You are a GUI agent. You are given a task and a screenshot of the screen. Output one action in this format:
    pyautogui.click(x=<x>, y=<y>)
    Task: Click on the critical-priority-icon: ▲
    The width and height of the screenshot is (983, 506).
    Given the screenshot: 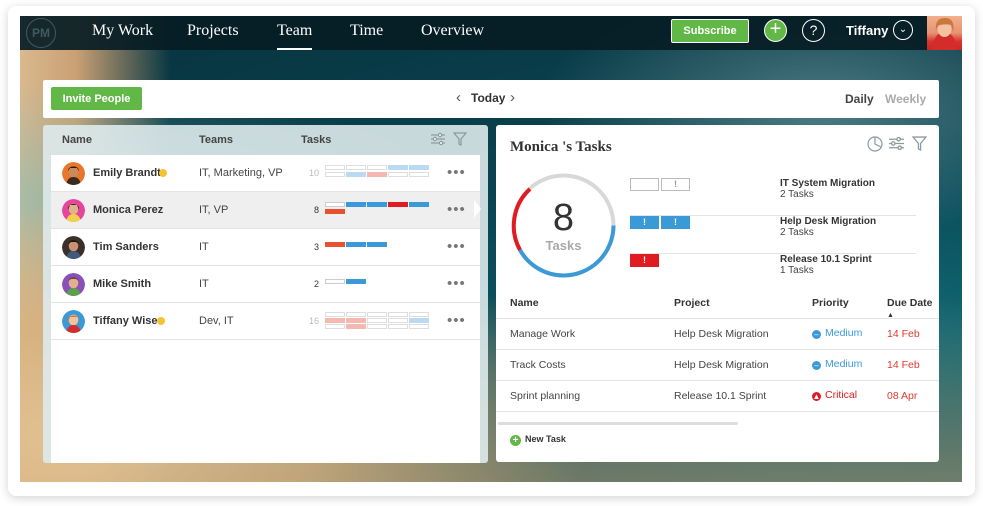 What is the action you would take?
    pyautogui.click(x=816, y=396)
    